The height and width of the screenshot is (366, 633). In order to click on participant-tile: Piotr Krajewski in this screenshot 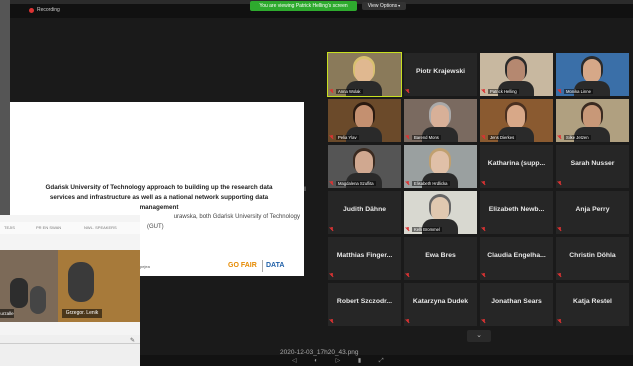, I will do `click(440, 74)`.